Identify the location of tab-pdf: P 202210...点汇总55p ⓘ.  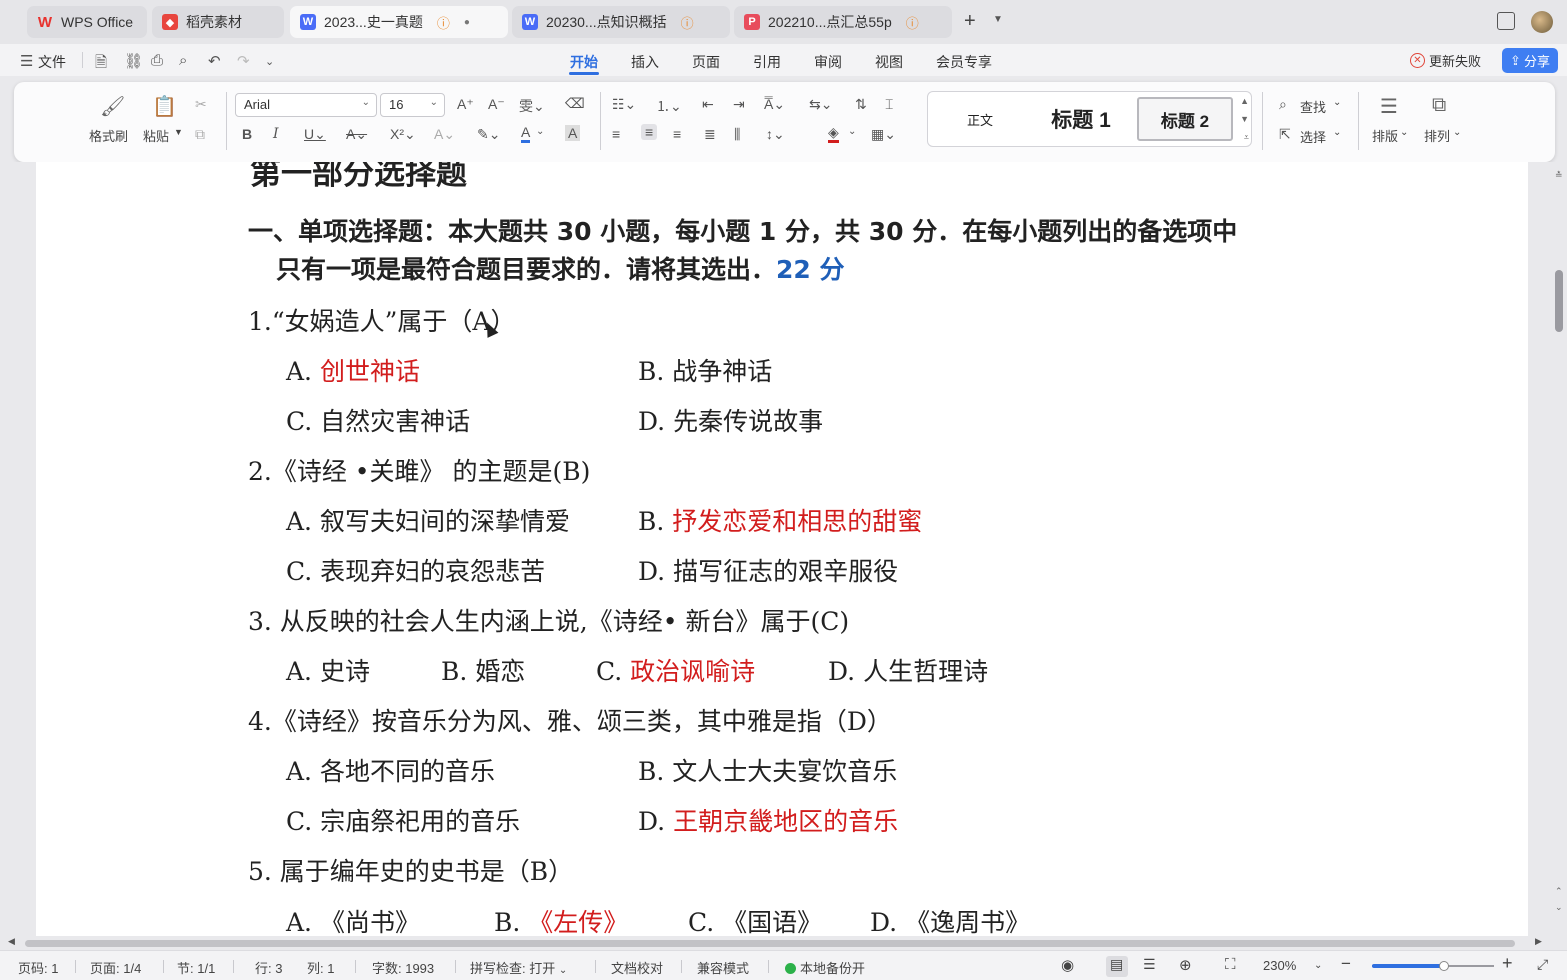
(843, 22).